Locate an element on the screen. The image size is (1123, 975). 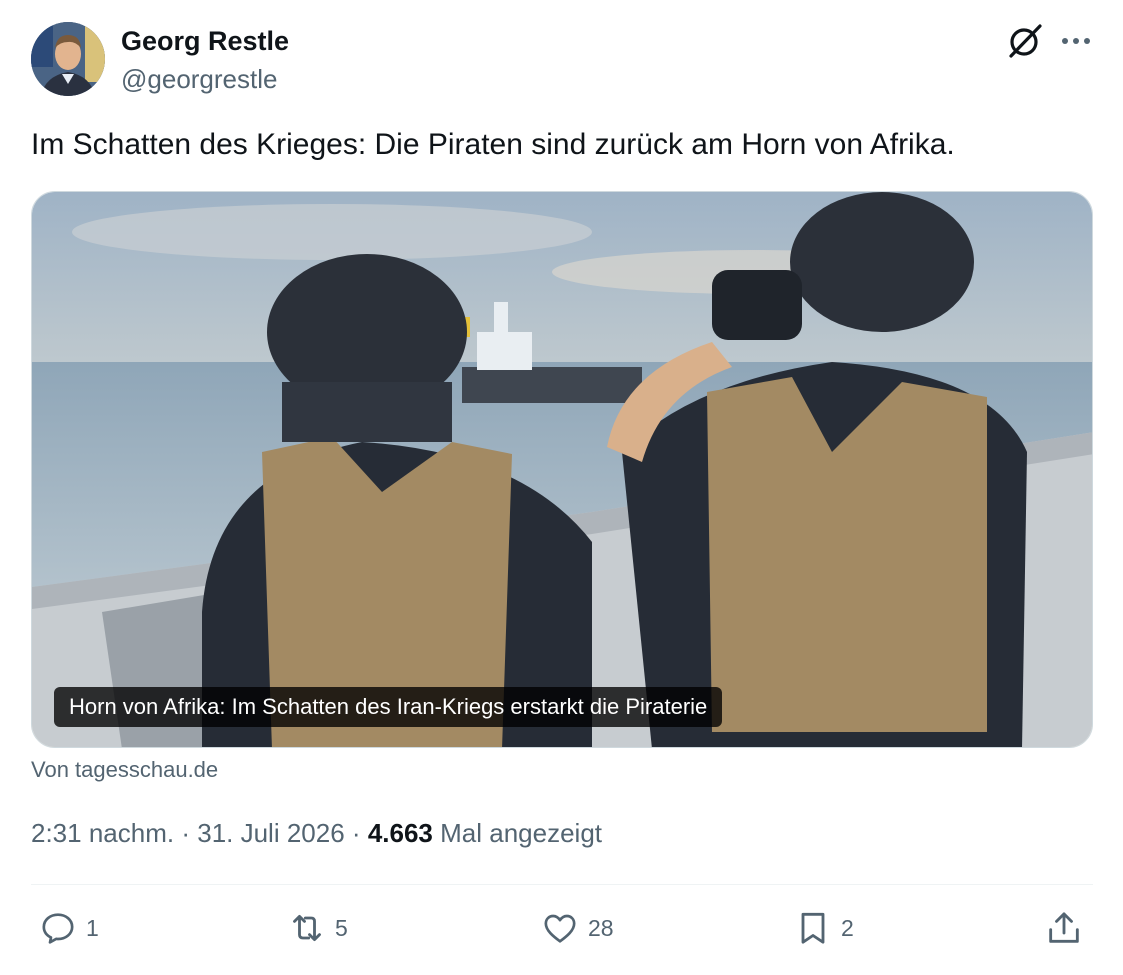
views-count: 4.663 is located at coordinates (400, 833).